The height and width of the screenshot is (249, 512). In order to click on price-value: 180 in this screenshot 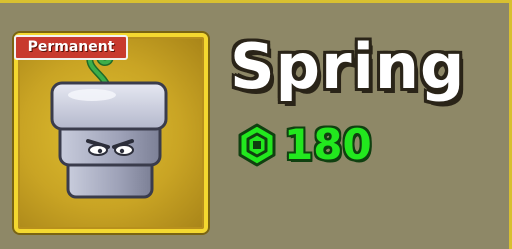, I will do `click(328, 144)`.